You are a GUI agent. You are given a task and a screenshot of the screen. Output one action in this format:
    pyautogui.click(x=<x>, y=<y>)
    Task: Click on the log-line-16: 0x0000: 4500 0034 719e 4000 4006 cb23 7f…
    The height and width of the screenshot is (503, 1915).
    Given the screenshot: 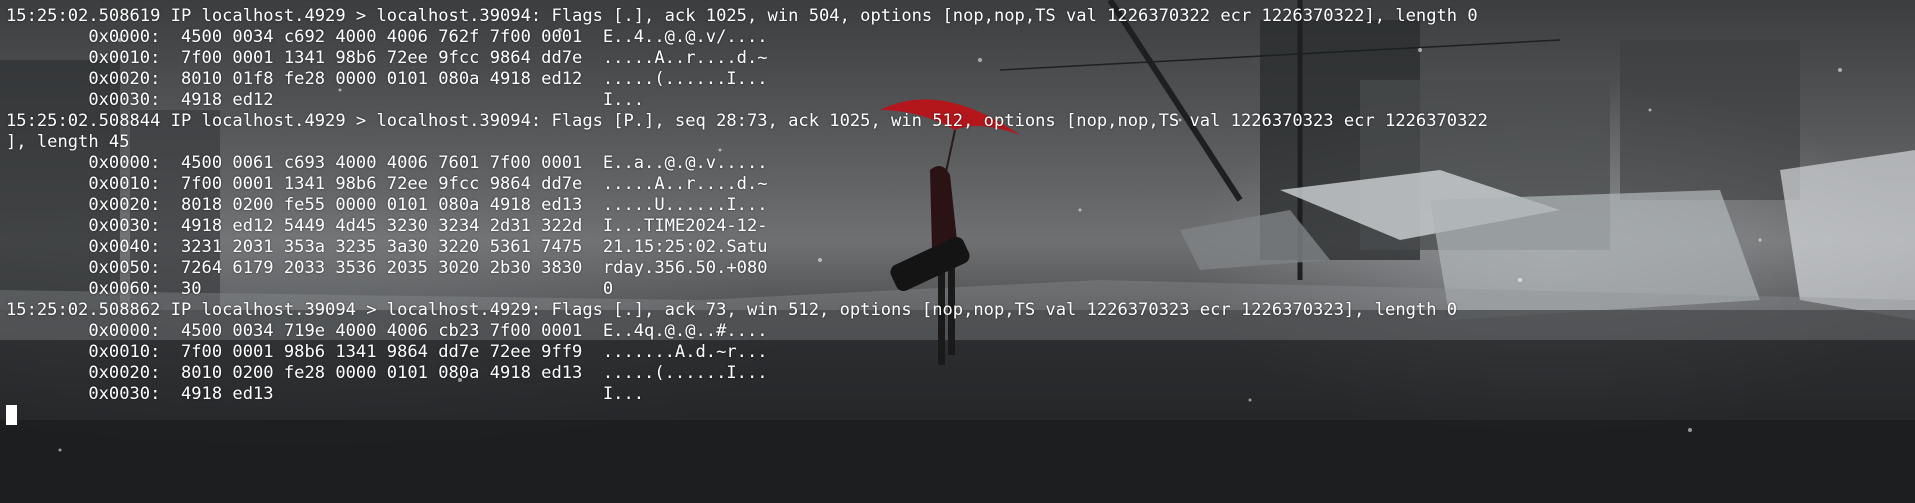 What is the action you would take?
    pyautogui.click(x=387, y=331)
    